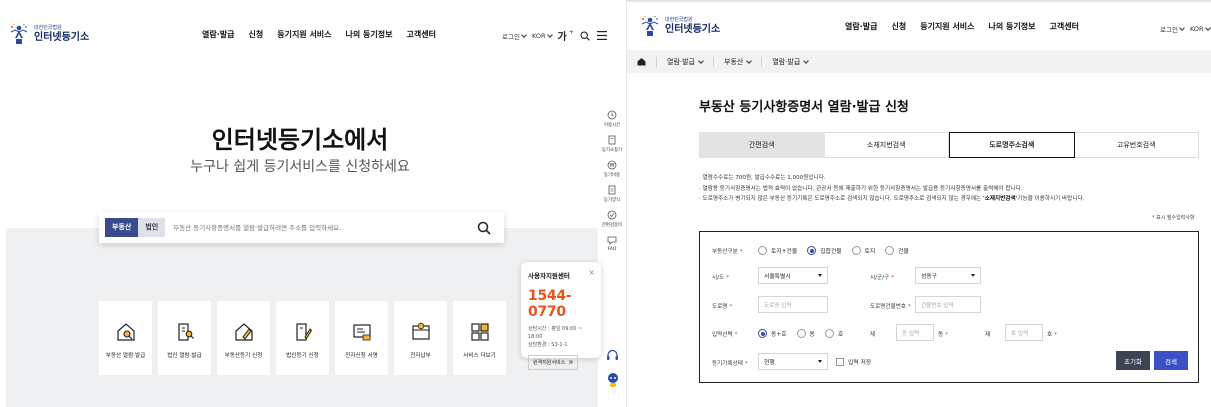 Image resolution: width=1211 pixels, height=407 pixels. What do you see at coordinates (791, 62) in the screenshot?
I see `breadcrumb-level-3: 열람·발급` at bounding box center [791, 62].